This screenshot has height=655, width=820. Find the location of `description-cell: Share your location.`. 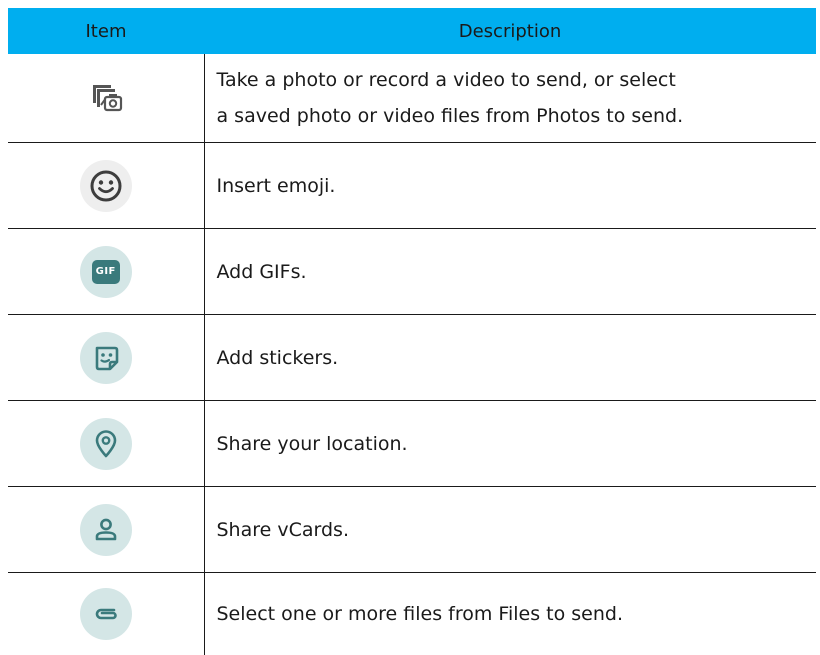

description-cell: Share your location. is located at coordinates (510, 444).